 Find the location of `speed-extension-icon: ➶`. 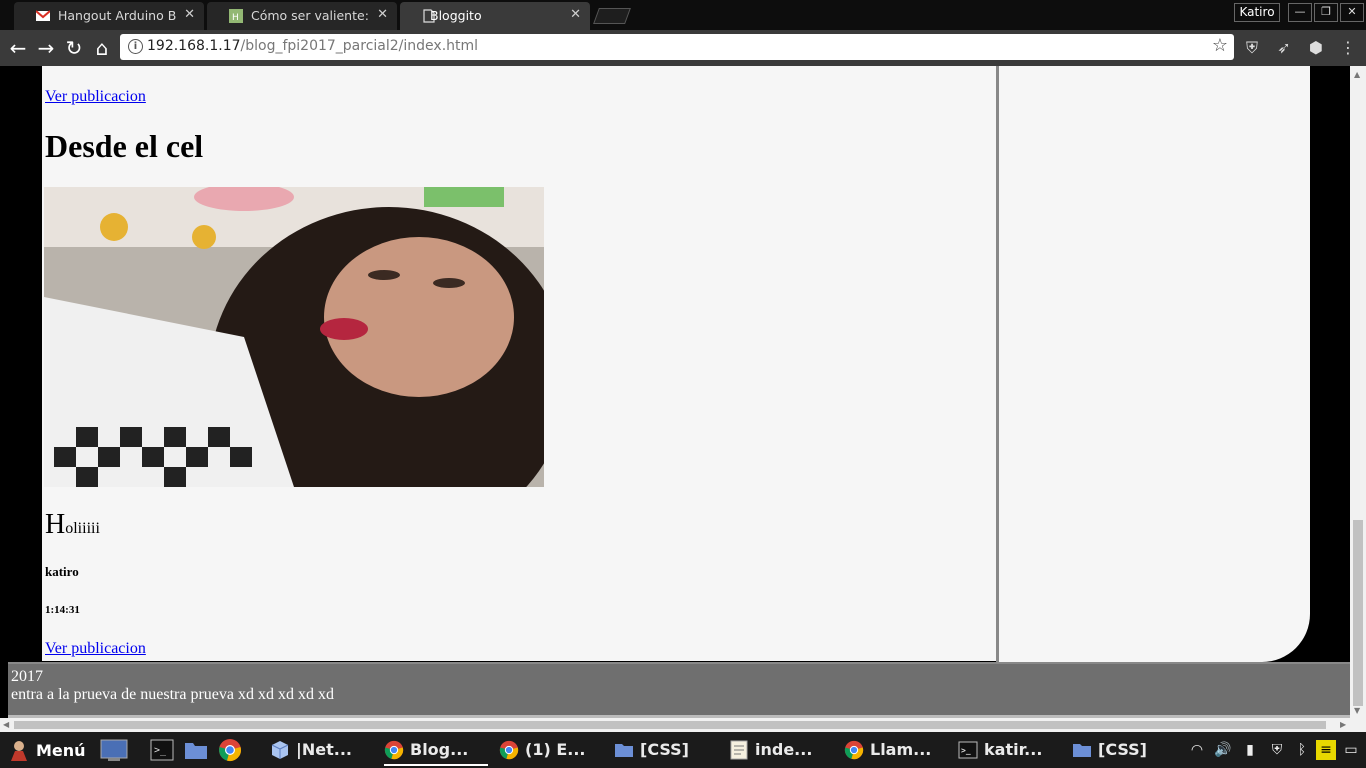

speed-extension-icon: ➶ is located at coordinates (1284, 48).